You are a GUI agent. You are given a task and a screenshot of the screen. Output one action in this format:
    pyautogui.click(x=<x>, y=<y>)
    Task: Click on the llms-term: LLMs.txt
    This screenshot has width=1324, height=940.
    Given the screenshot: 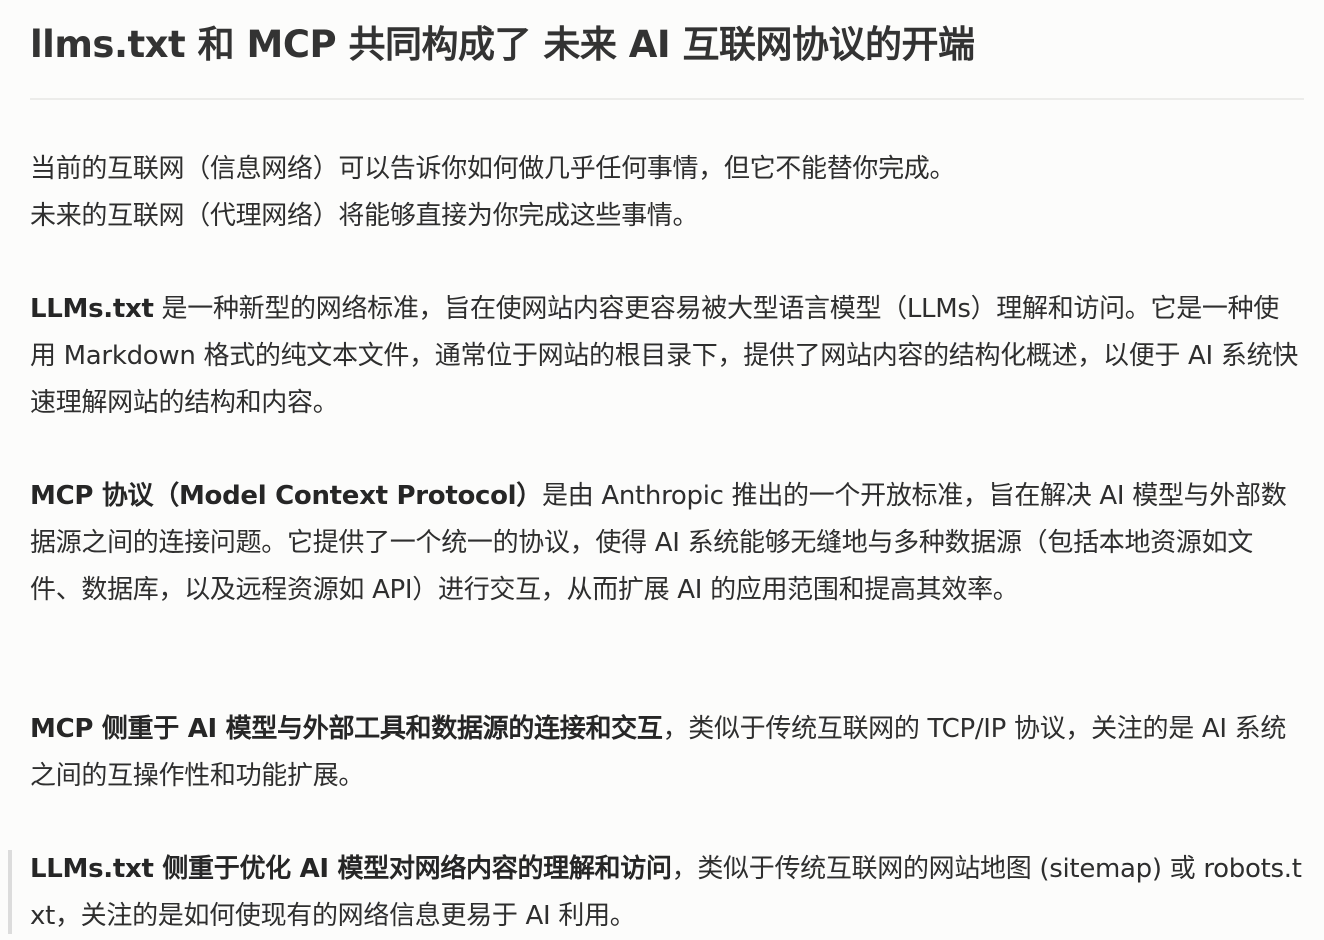 What is the action you would take?
    pyautogui.click(x=92, y=309)
    